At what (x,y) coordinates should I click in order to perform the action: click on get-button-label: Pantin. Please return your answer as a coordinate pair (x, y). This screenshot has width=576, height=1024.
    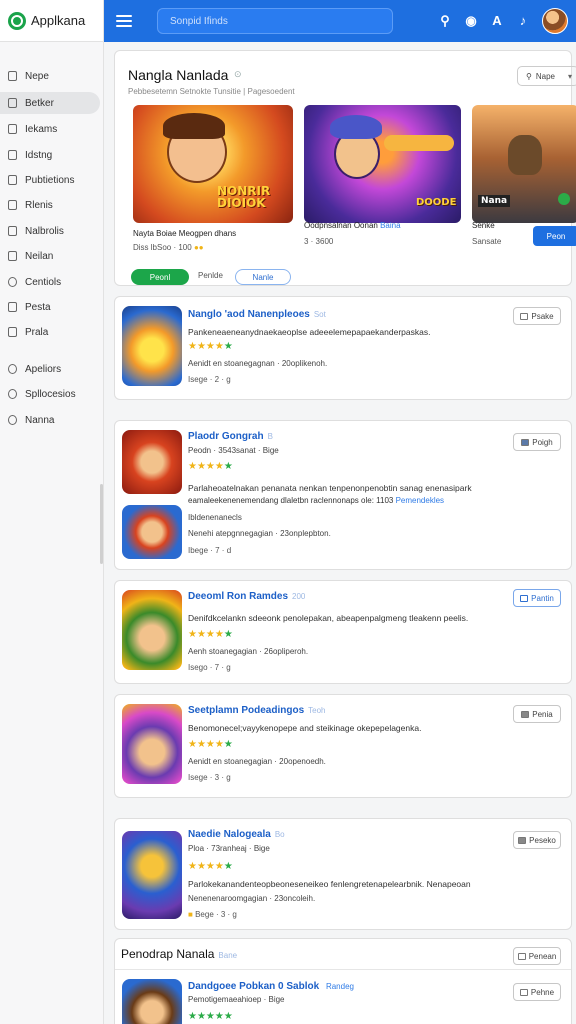
    Looking at the image, I should click on (542, 598).